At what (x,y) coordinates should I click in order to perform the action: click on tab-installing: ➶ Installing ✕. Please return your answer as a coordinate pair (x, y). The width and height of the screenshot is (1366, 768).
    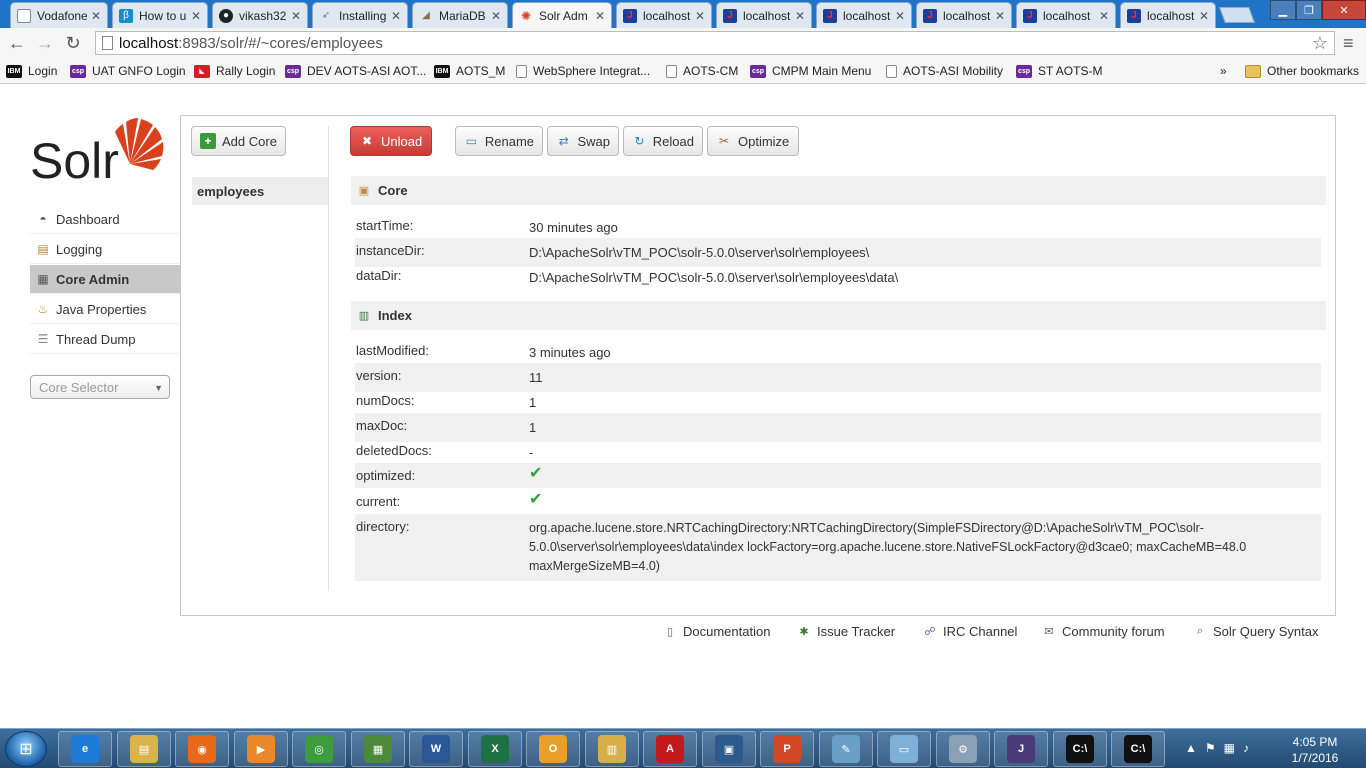
    Looking at the image, I should click on (360, 15).